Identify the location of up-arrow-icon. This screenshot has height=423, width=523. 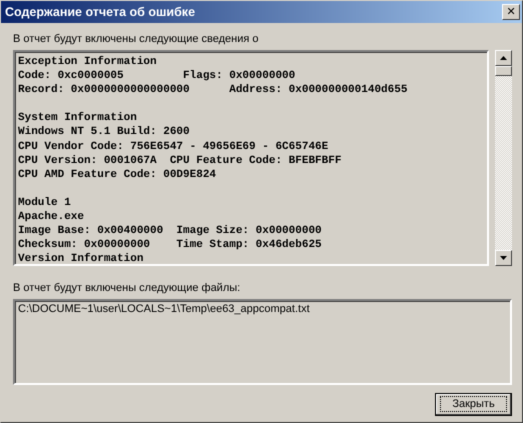
(503, 58).